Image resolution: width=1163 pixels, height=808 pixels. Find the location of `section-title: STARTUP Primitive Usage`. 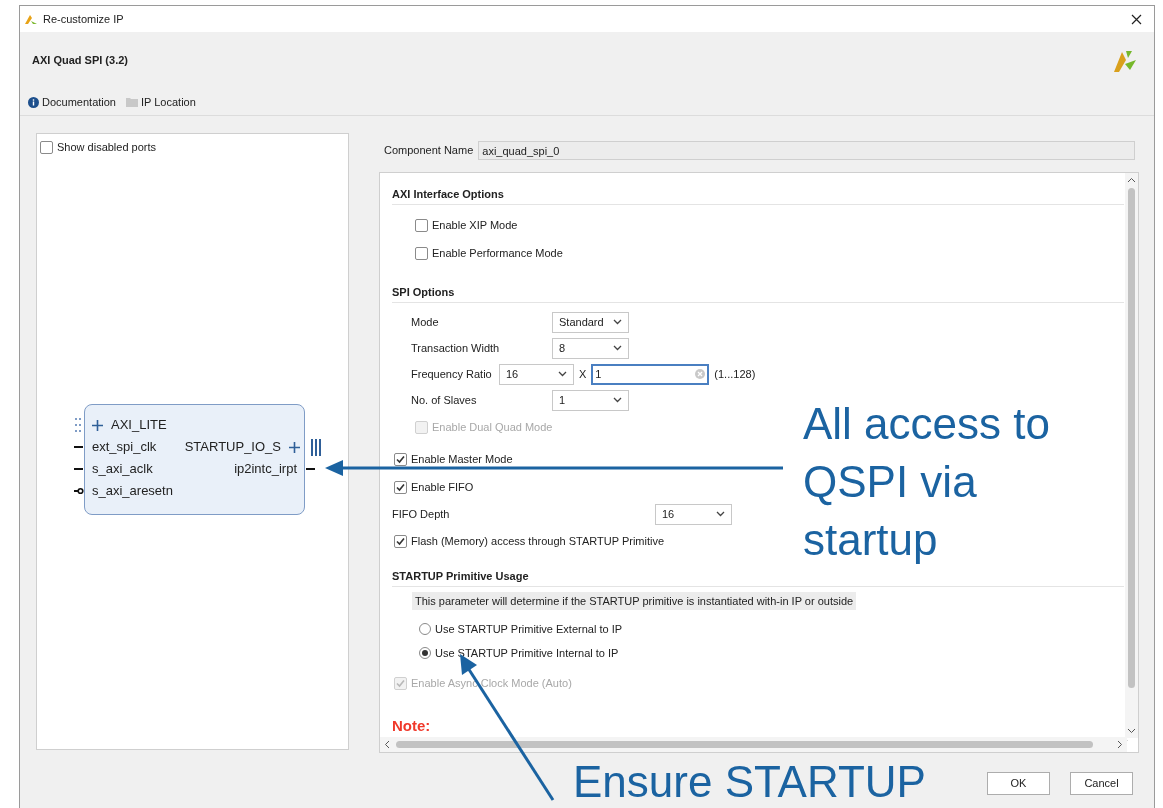

section-title: STARTUP Primitive Usage is located at coordinates (758, 578).